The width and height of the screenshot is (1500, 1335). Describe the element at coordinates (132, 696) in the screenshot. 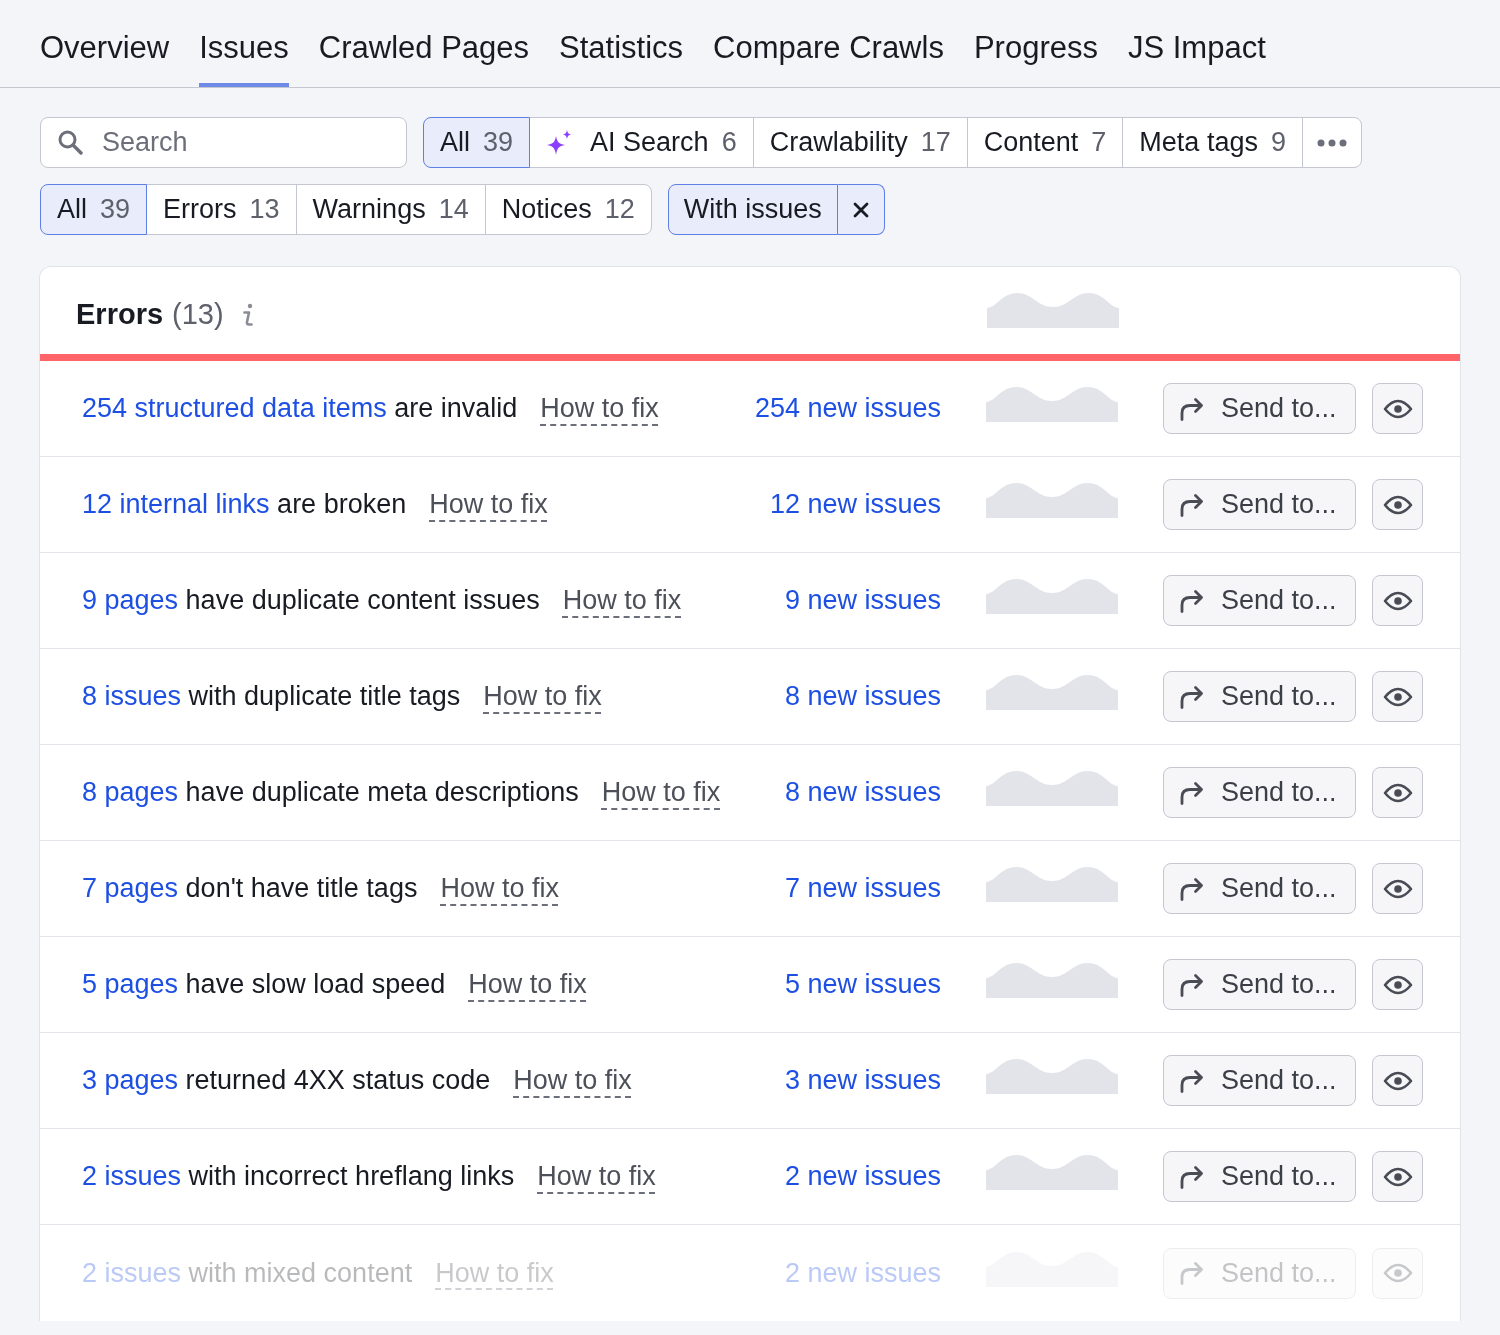

I see `issue-link: 8 issues` at that location.